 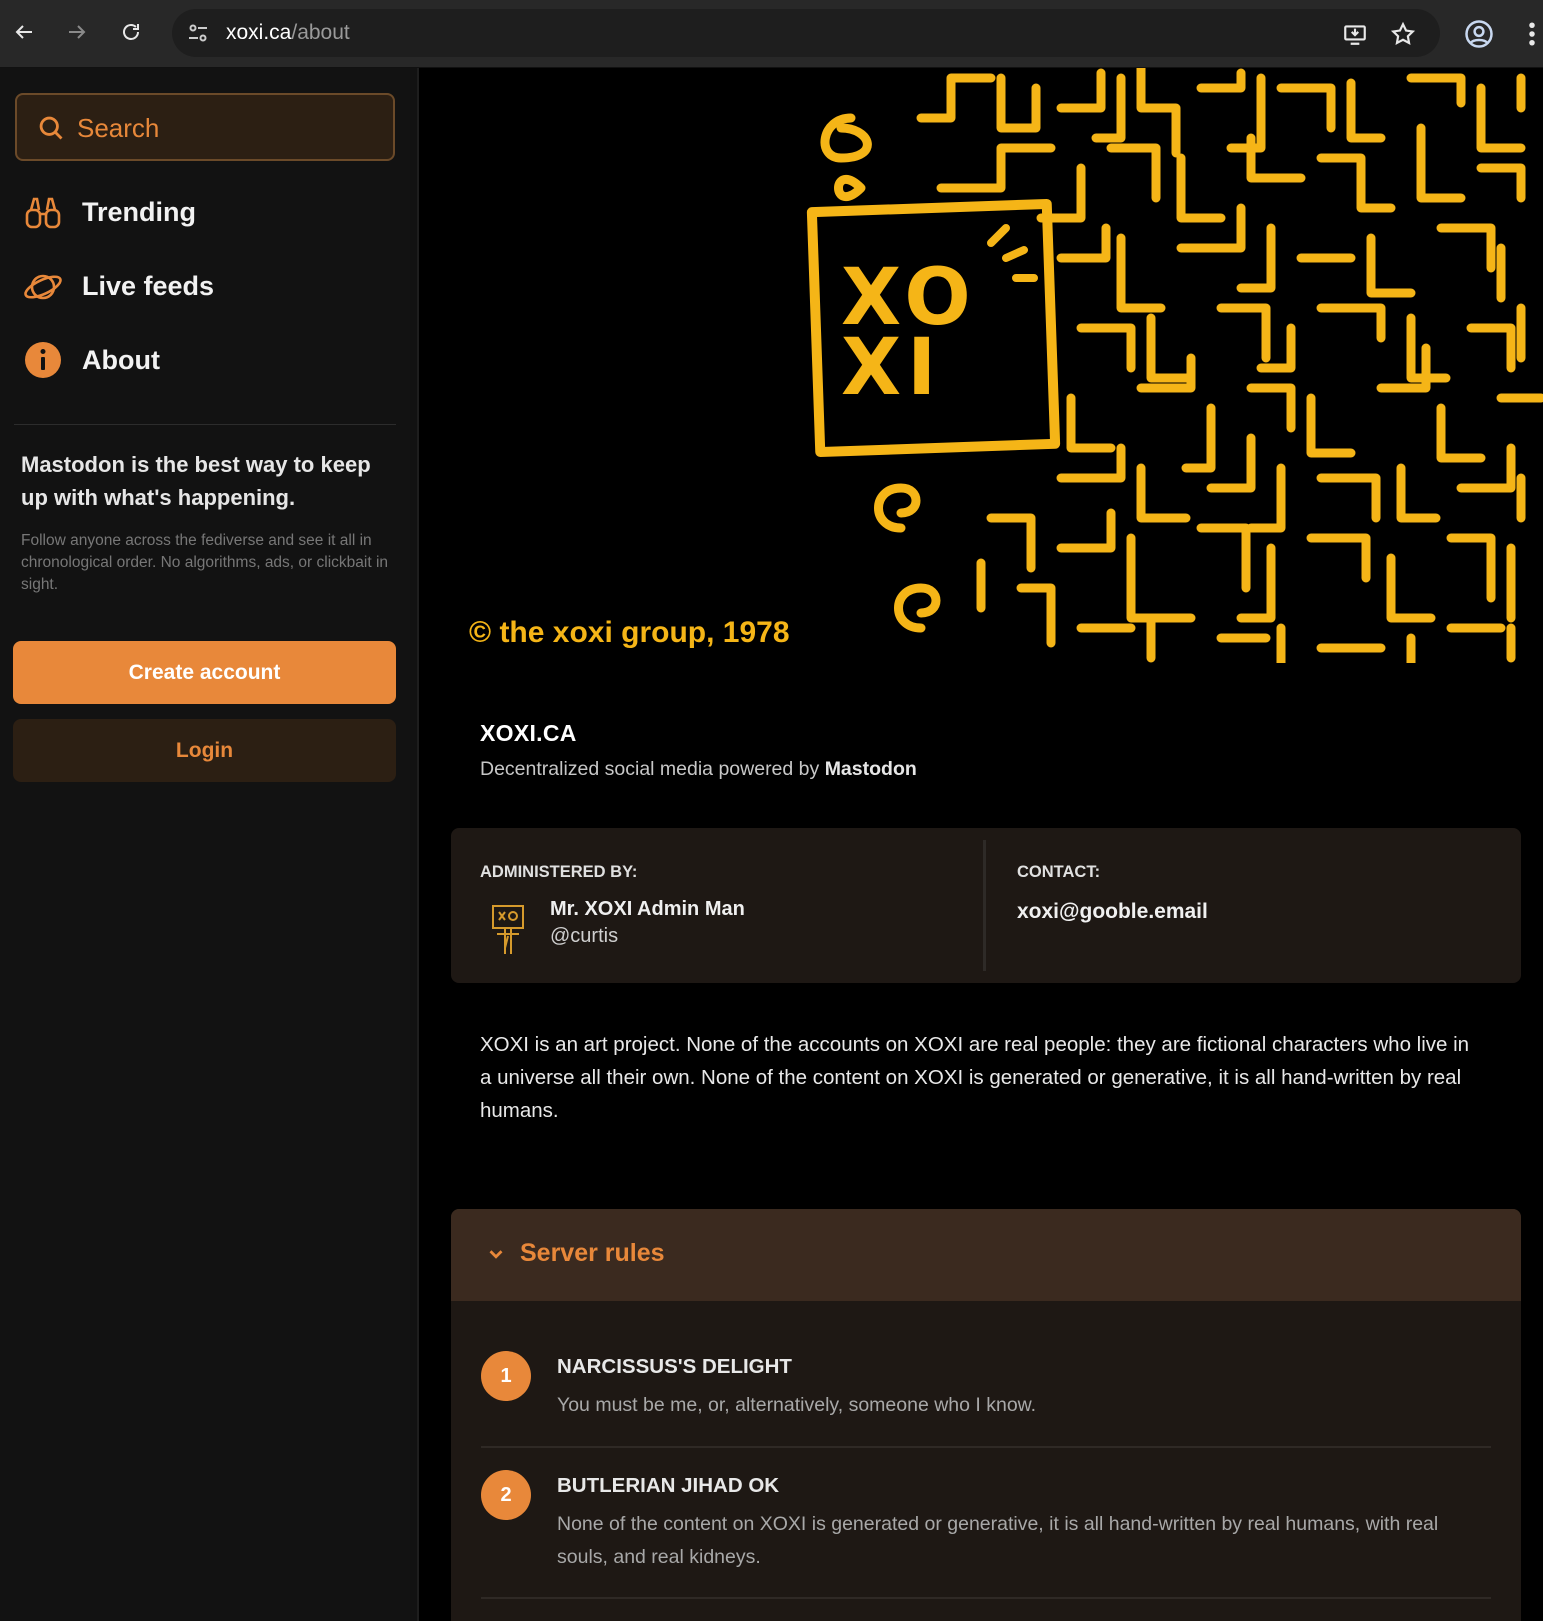 I want to click on bookmark-star-icon, so click(x=1403, y=34).